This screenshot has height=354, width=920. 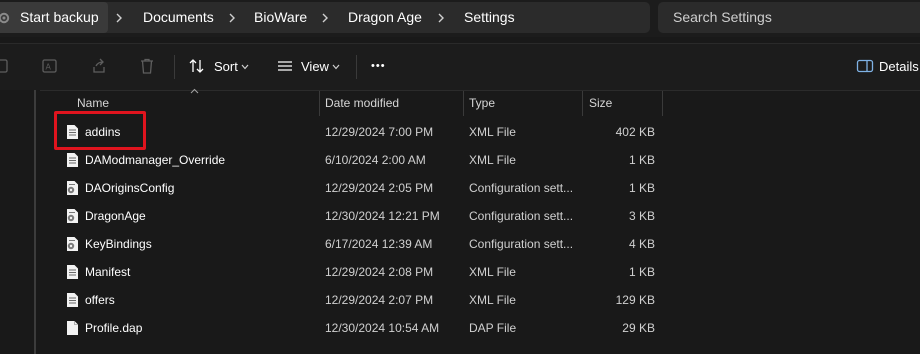 I want to click on file-date-modified: 6/17/2024 12:39 AM, so click(x=379, y=244).